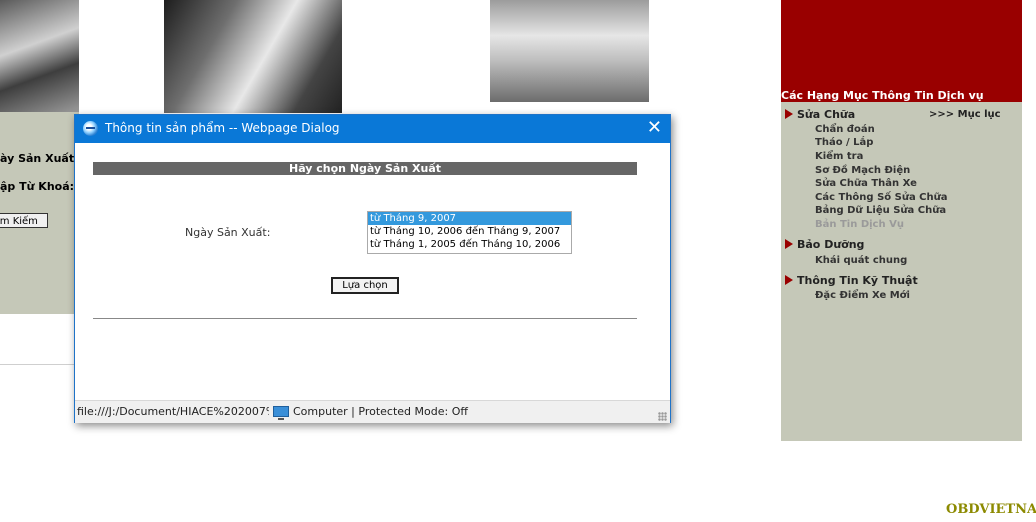 The image size is (1036, 522). Describe the element at coordinates (861, 260) in the screenshot. I see `menu-item-overview: Khái quát chung` at that location.